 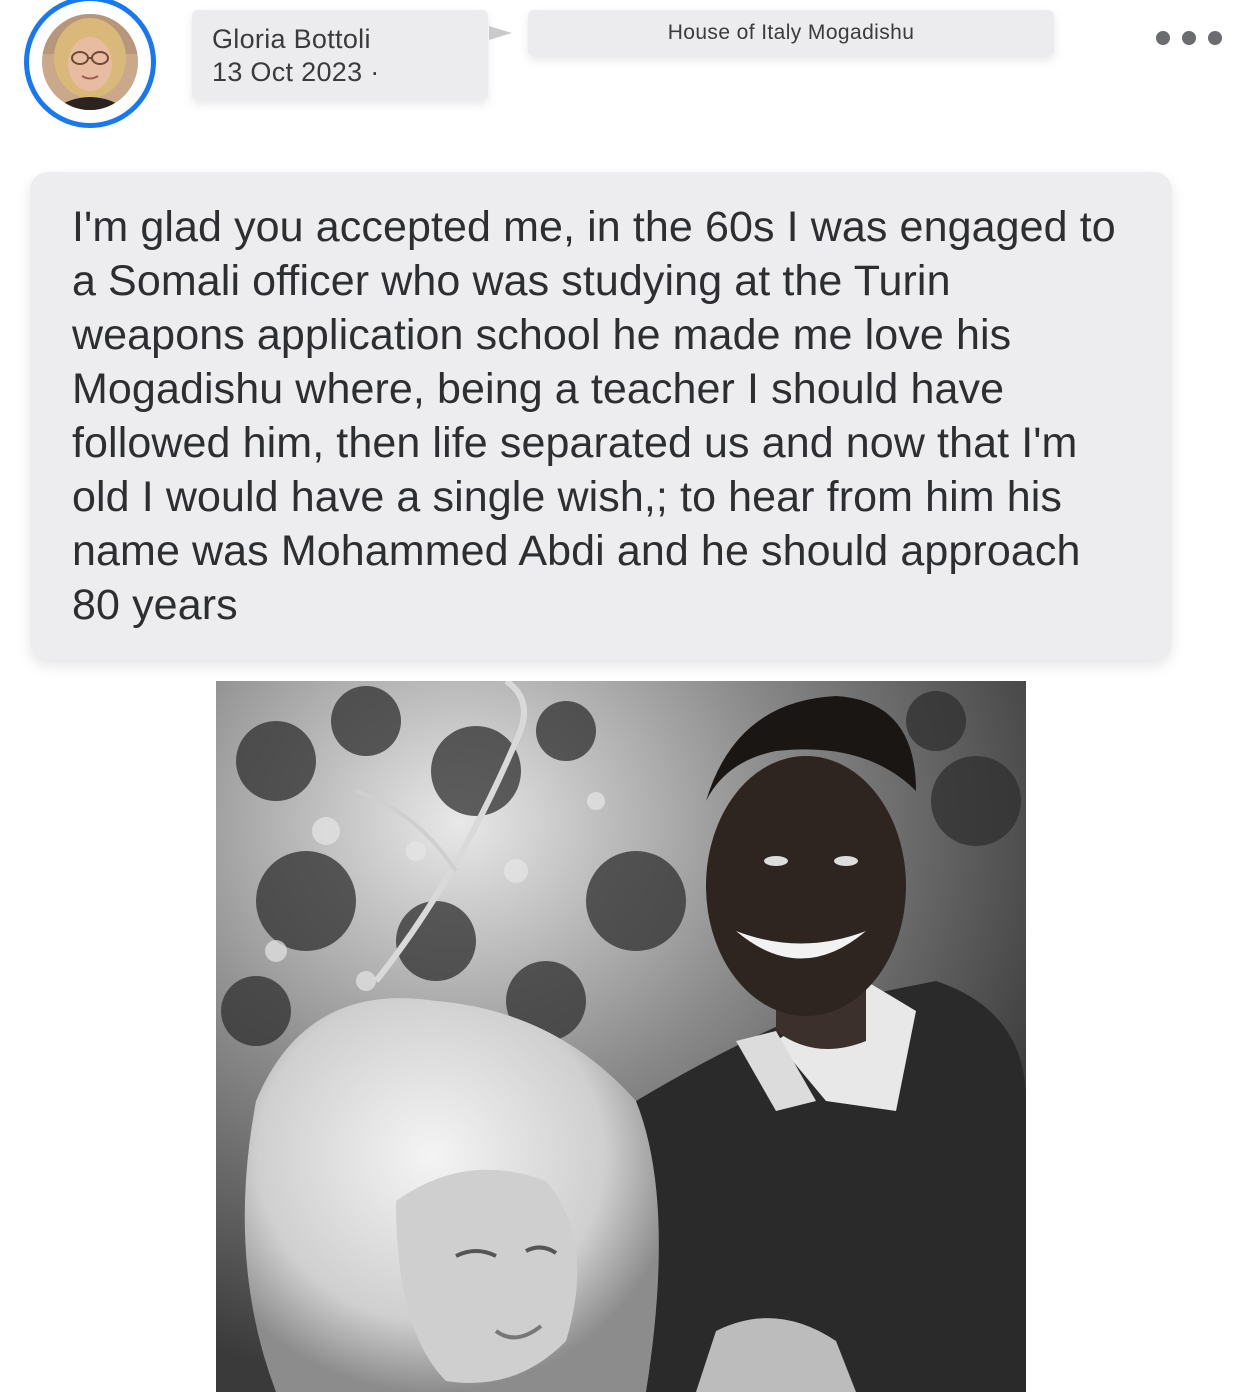 What do you see at coordinates (340, 72) in the screenshot?
I see `post-date: 13 Oct 2023 ·` at bounding box center [340, 72].